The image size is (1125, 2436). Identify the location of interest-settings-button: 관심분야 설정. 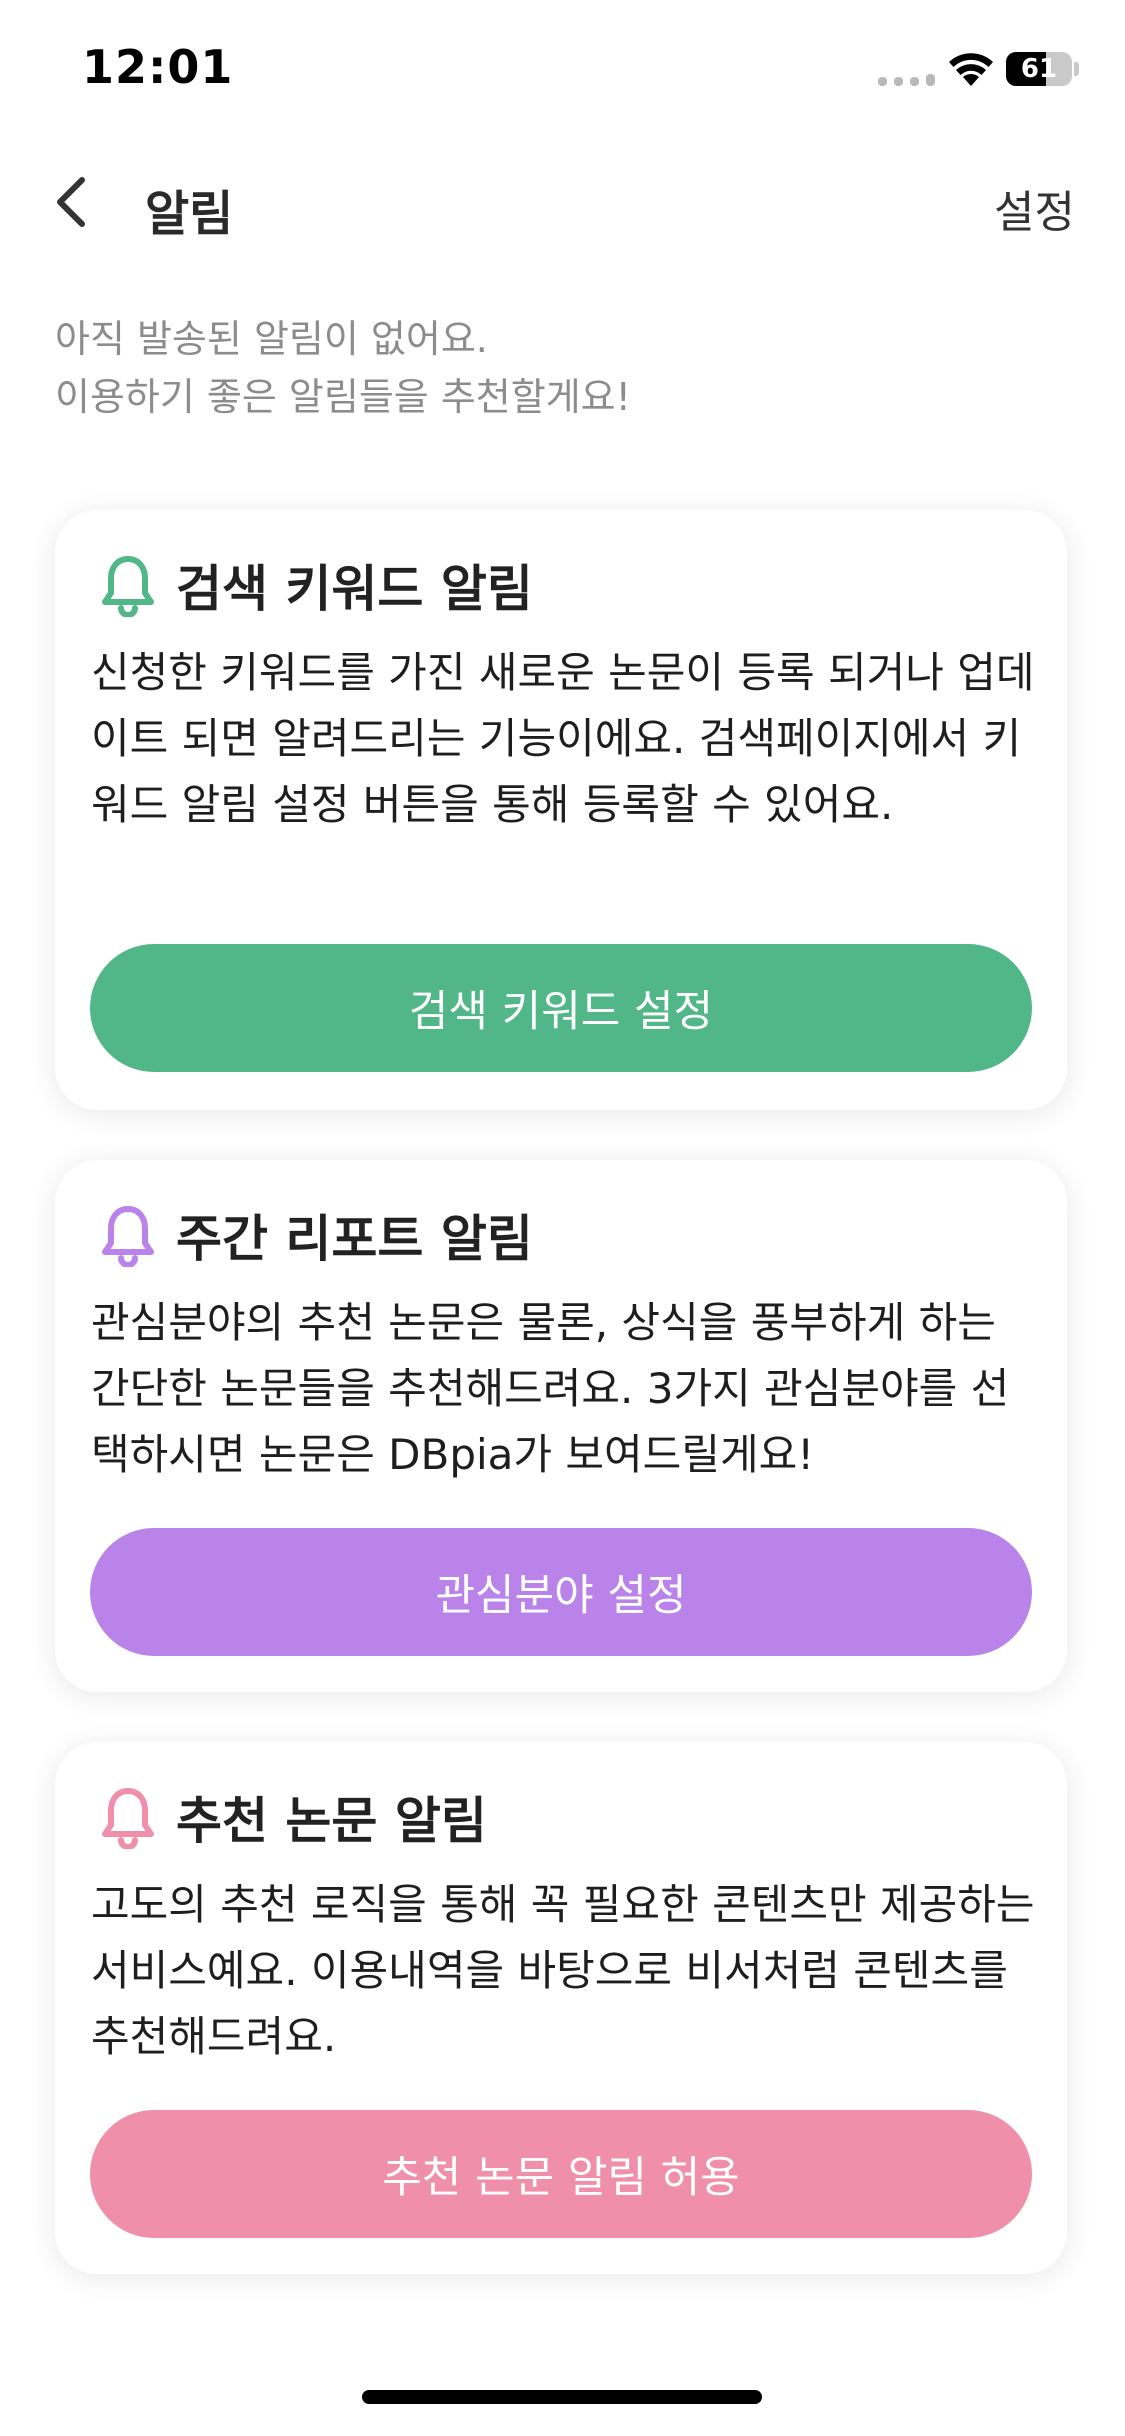
(561, 1592).